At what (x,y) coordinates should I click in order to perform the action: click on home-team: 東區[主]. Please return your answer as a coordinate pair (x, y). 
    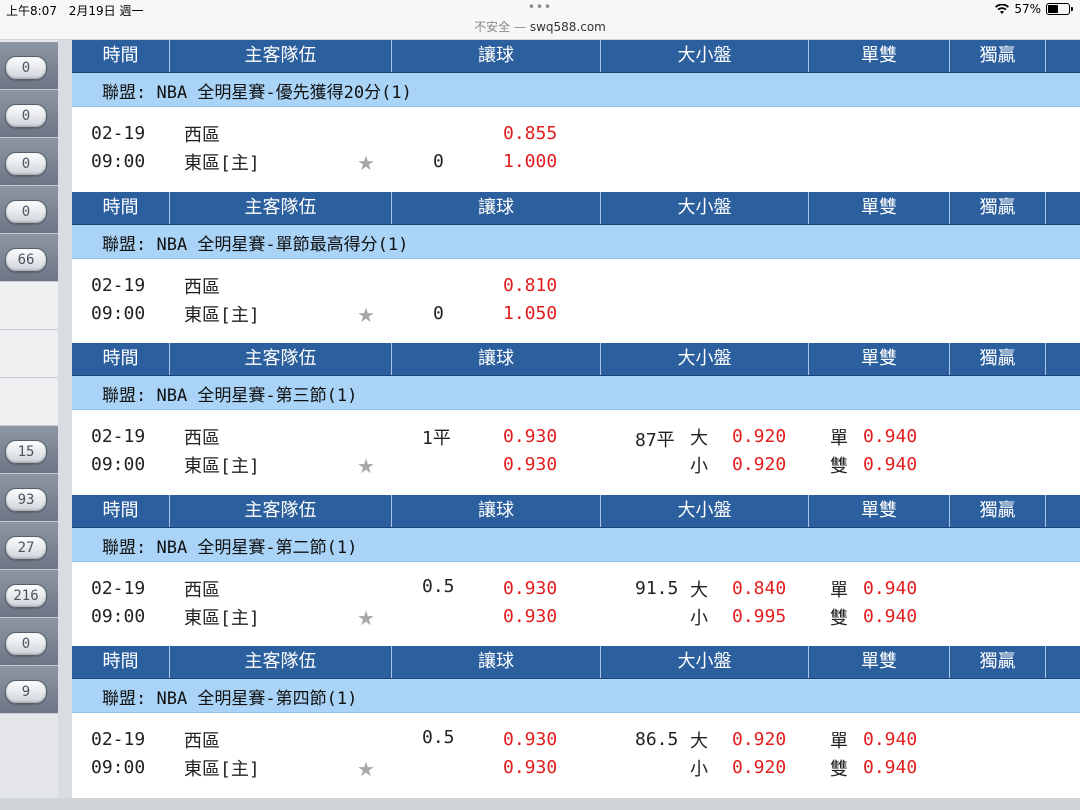
    Looking at the image, I should click on (222, 618).